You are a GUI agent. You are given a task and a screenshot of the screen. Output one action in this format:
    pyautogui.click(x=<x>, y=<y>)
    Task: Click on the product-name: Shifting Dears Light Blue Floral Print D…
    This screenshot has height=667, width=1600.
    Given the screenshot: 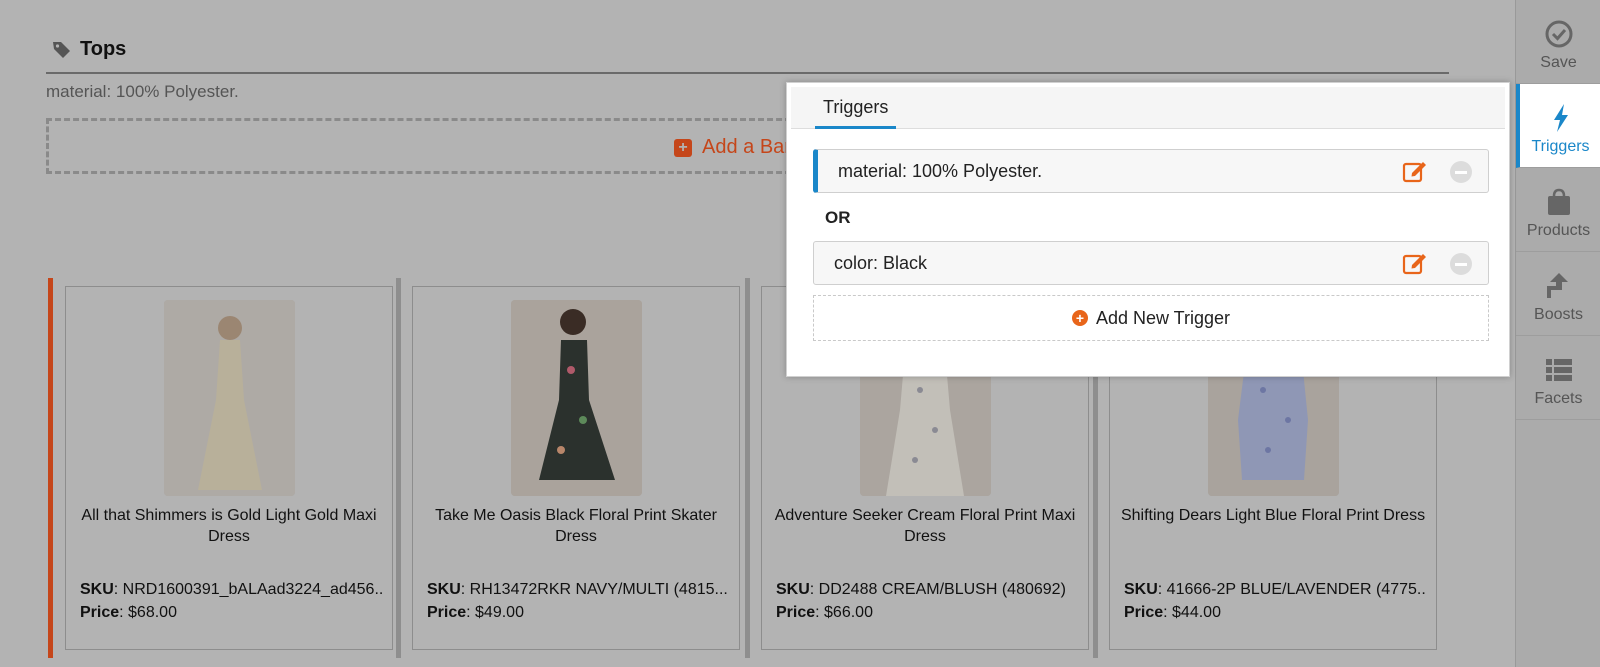 What is the action you would take?
    pyautogui.click(x=1273, y=515)
    